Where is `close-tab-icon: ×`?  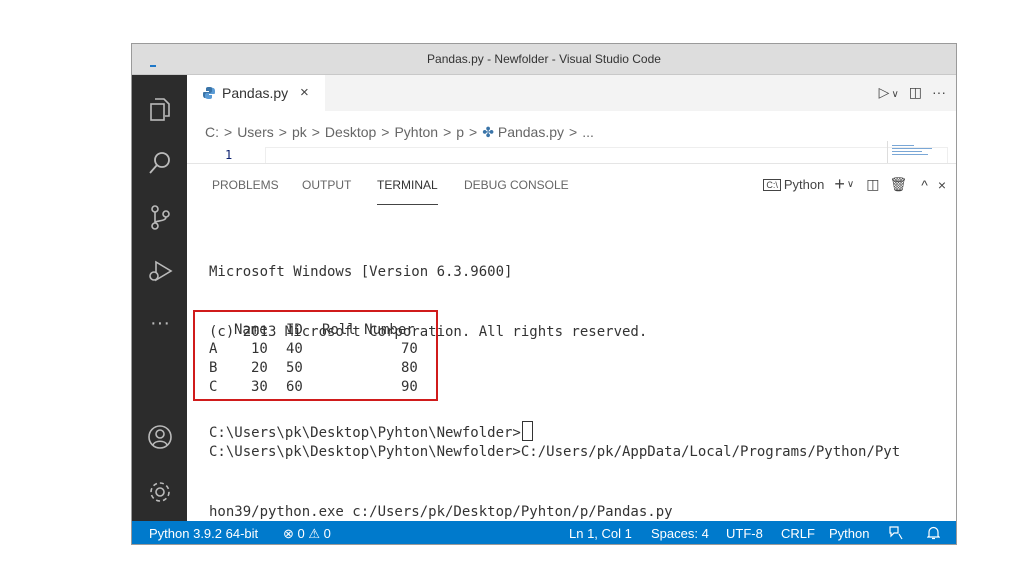
close-tab-icon: × is located at coordinates (304, 92).